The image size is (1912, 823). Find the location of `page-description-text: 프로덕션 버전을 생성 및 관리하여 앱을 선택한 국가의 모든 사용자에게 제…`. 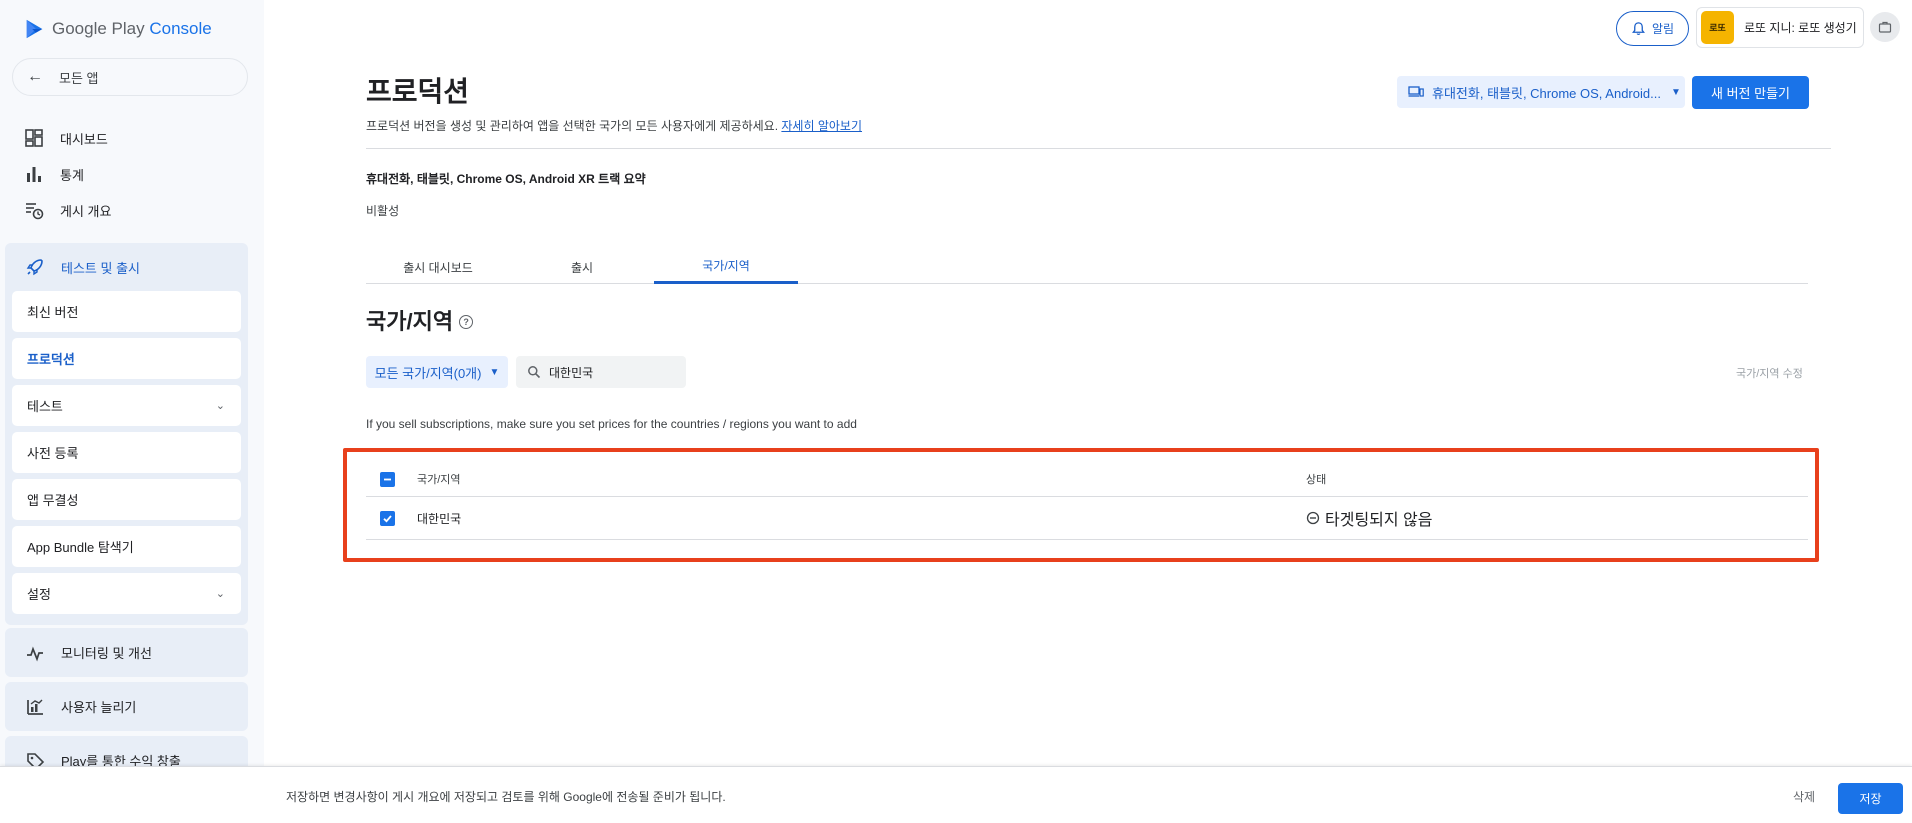

page-description-text: 프로덕션 버전을 생성 및 관리하여 앱을 선택한 국가의 모든 사용자에게 제… is located at coordinates (572, 126).